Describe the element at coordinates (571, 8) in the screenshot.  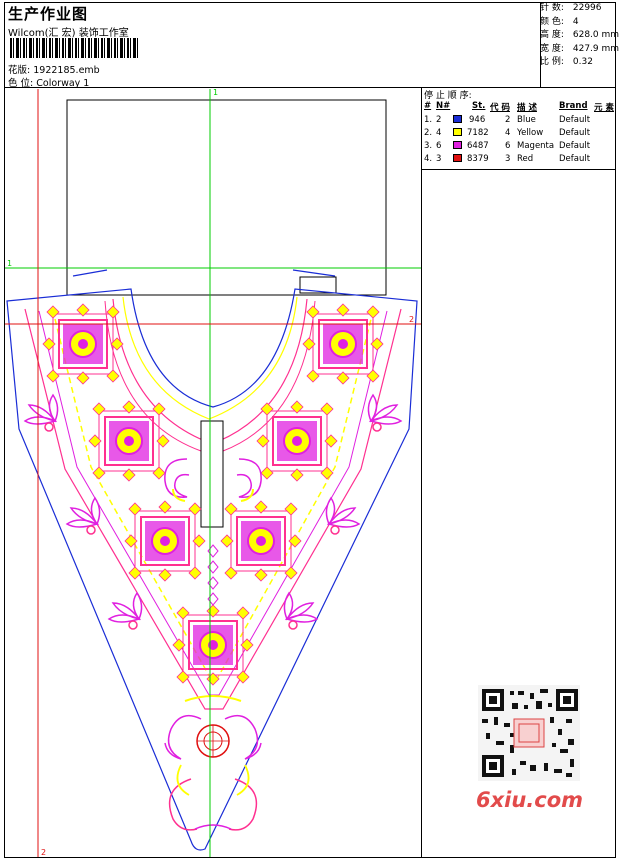
I see `spec-stitches: 针 数: 22996` at that location.